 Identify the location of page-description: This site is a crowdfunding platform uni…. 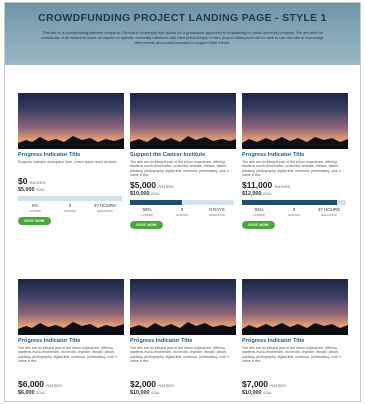
(182, 38).